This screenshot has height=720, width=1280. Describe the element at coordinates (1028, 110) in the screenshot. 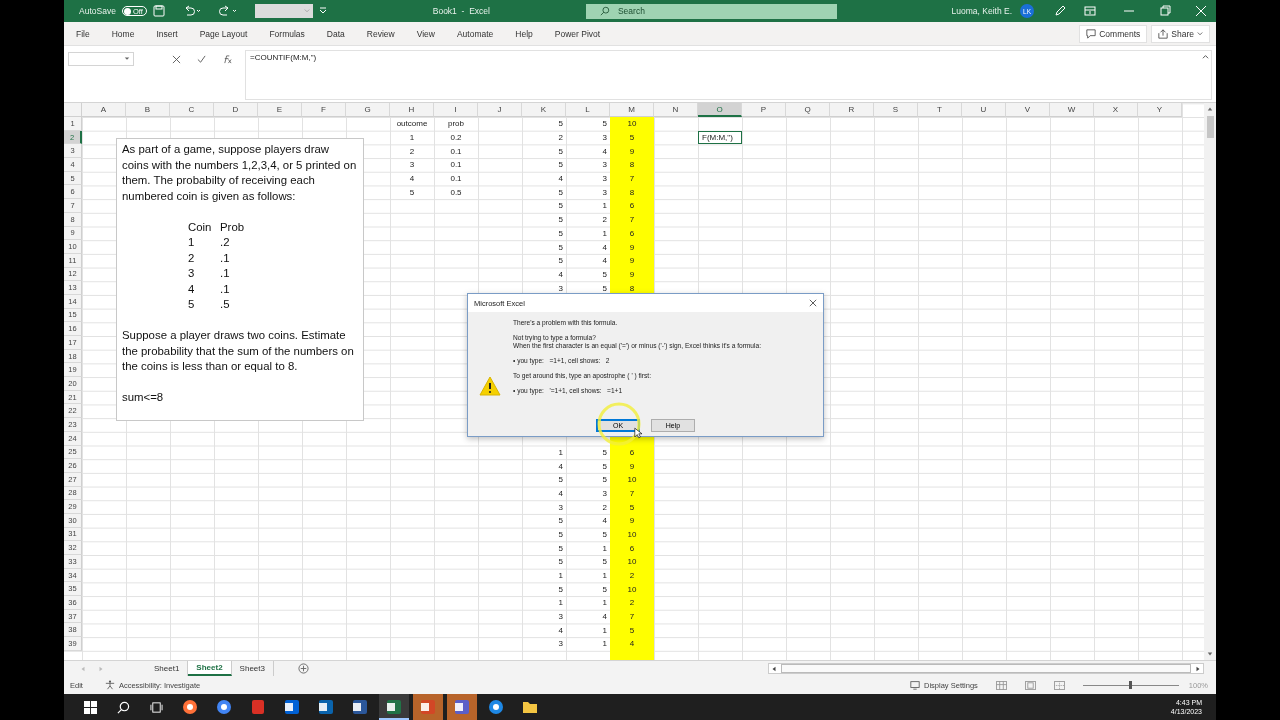

I see `column-header: V` at that location.